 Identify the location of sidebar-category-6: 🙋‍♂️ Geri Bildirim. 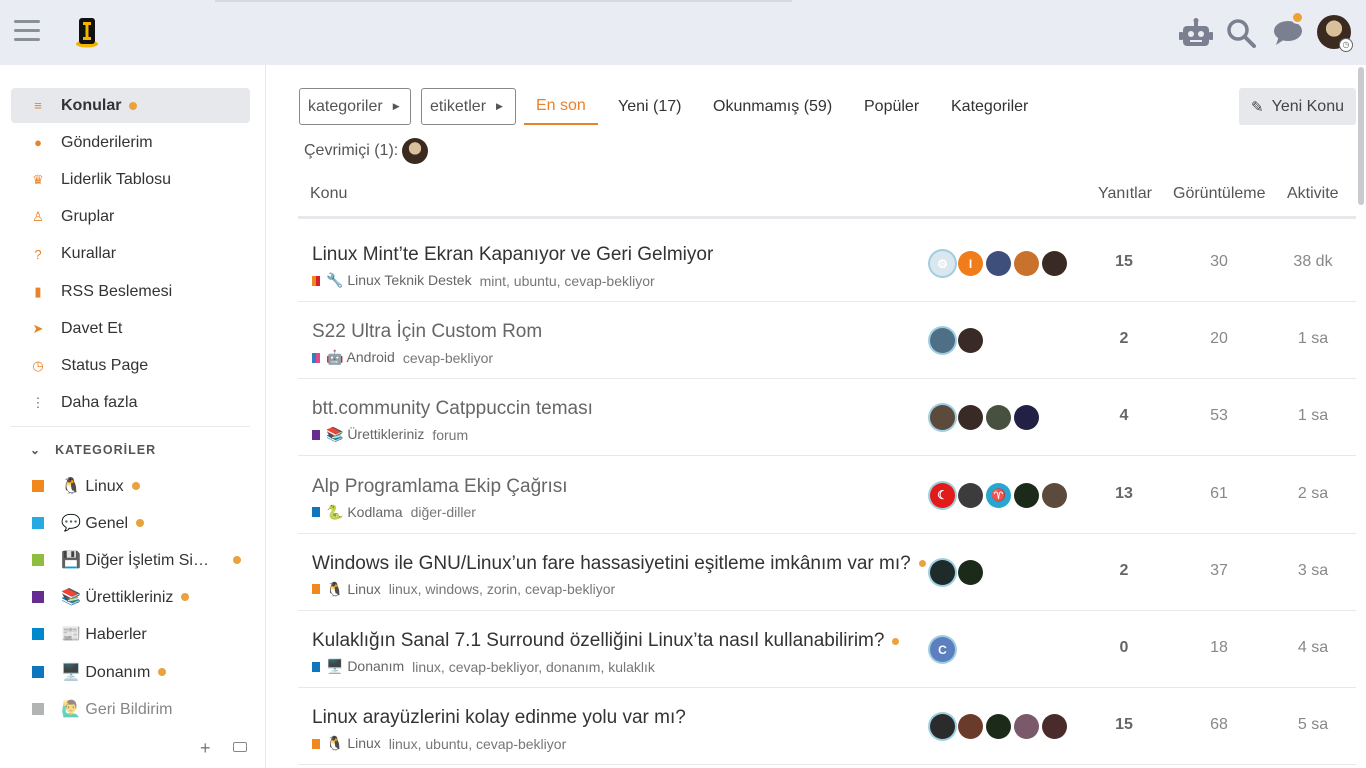
(130, 708).